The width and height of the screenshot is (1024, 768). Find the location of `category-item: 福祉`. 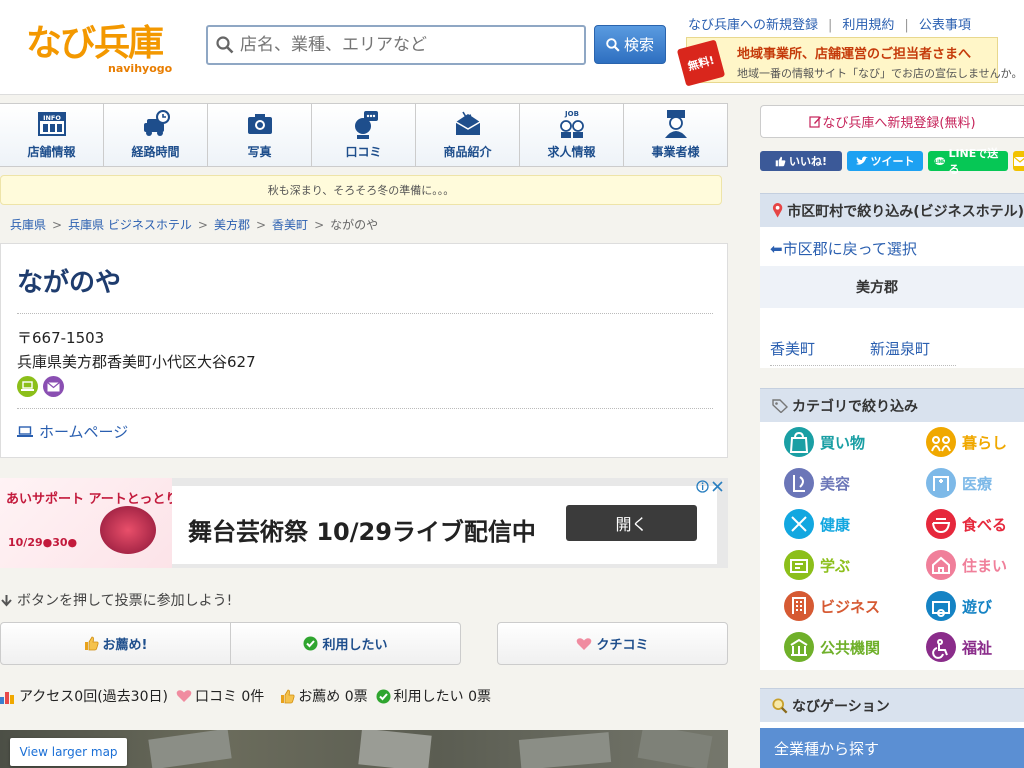

category-item: 福祉 is located at coordinates (959, 647).